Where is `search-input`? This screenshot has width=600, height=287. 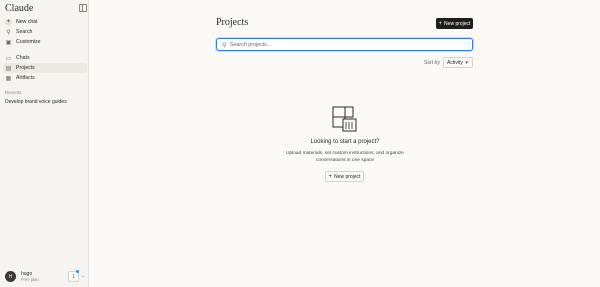
search-input is located at coordinates (348, 44).